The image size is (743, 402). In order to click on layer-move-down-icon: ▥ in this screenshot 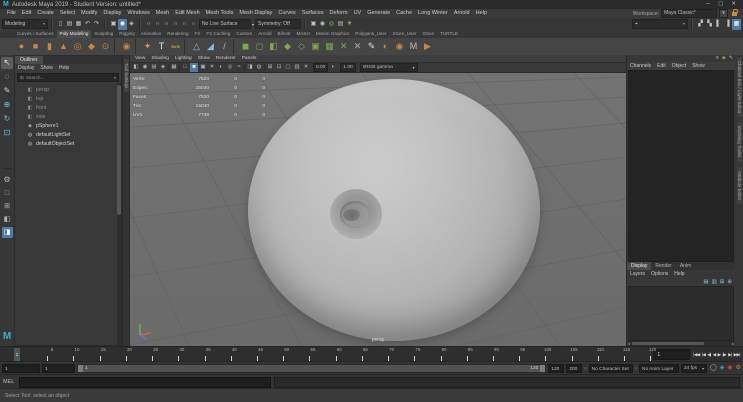, I will do `click(714, 282)`.